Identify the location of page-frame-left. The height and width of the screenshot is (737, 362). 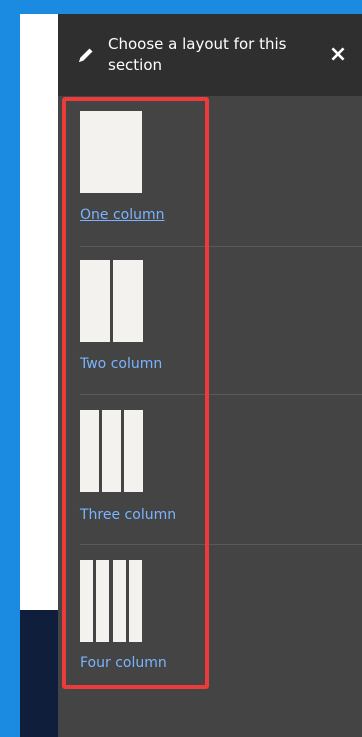
(10, 368).